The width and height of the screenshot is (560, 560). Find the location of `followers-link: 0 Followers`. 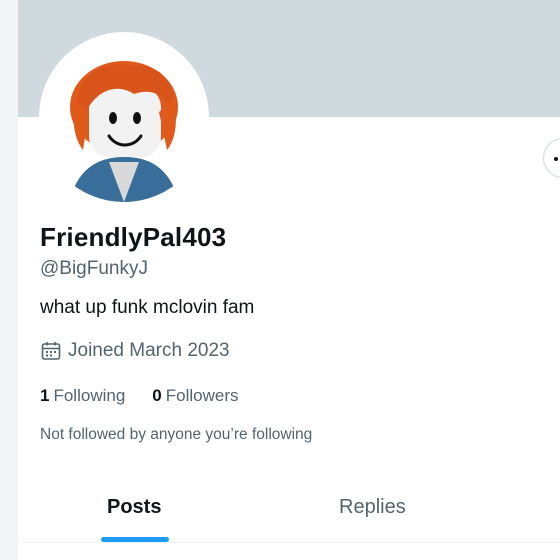

followers-link: 0 Followers is located at coordinates (195, 396).